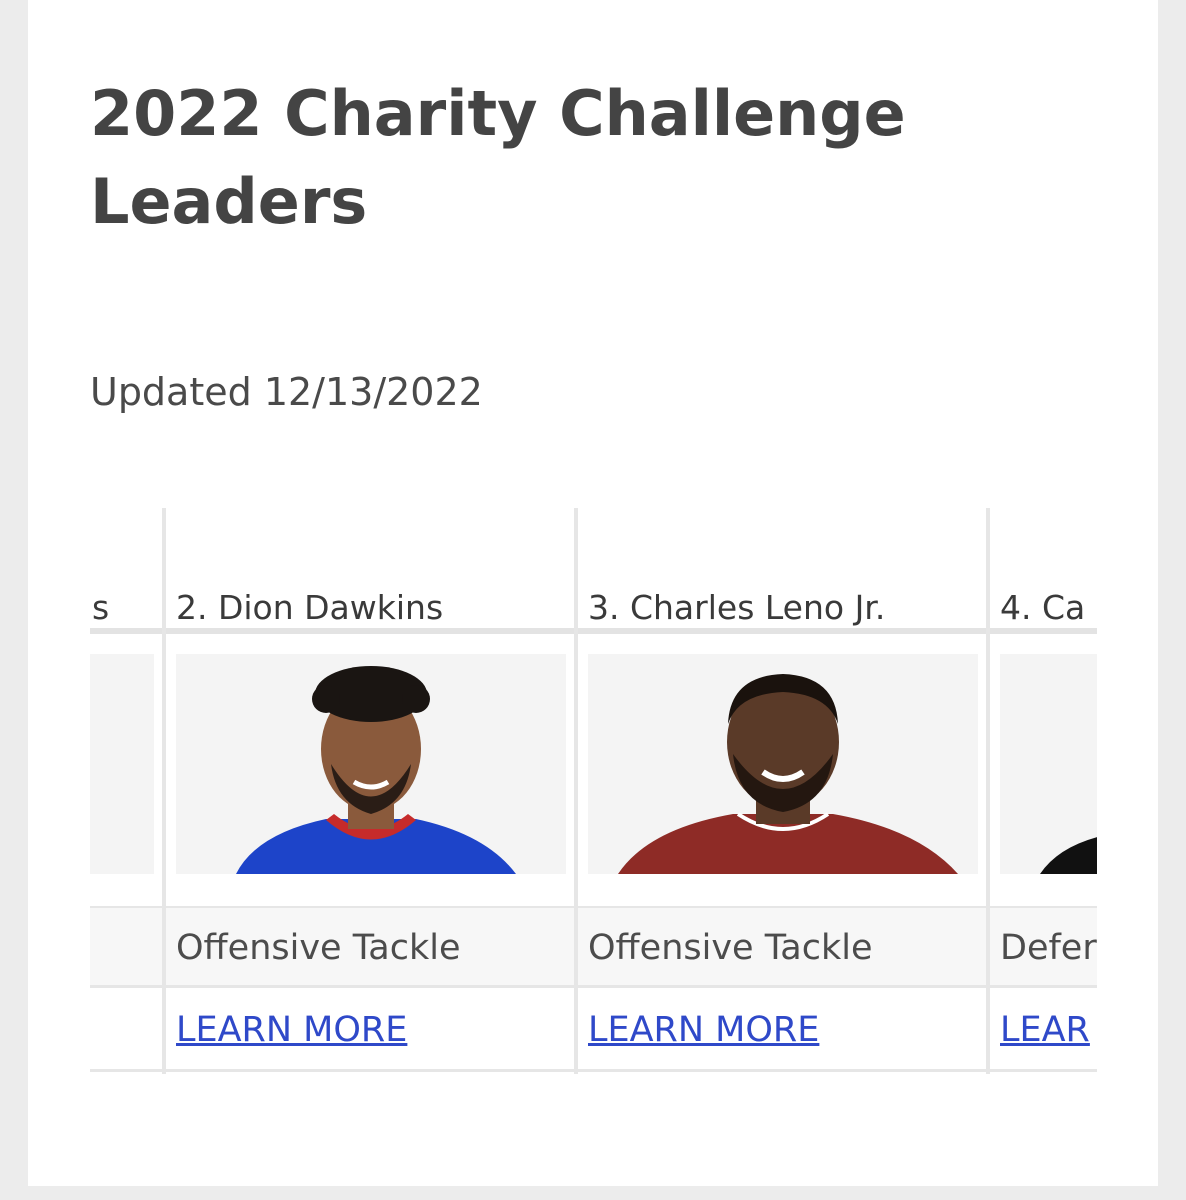 The height and width of the screenshot is (1200, 1186). What do you see at coordinates (498, 157) in the screenshot?
I see `page-title: 2022 Charity Challenge Leaders` at bounding box center [498, 157].